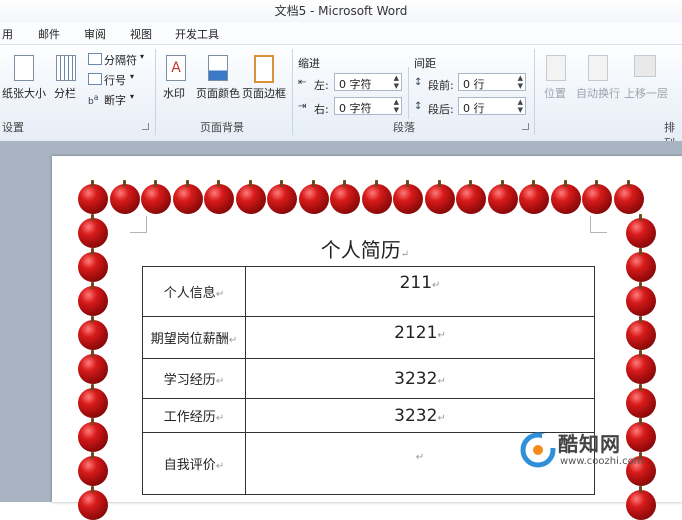  Describe the element at coordinates (115, 80) in the screenshot. I see `line-numbers-button: 行号` at that location.